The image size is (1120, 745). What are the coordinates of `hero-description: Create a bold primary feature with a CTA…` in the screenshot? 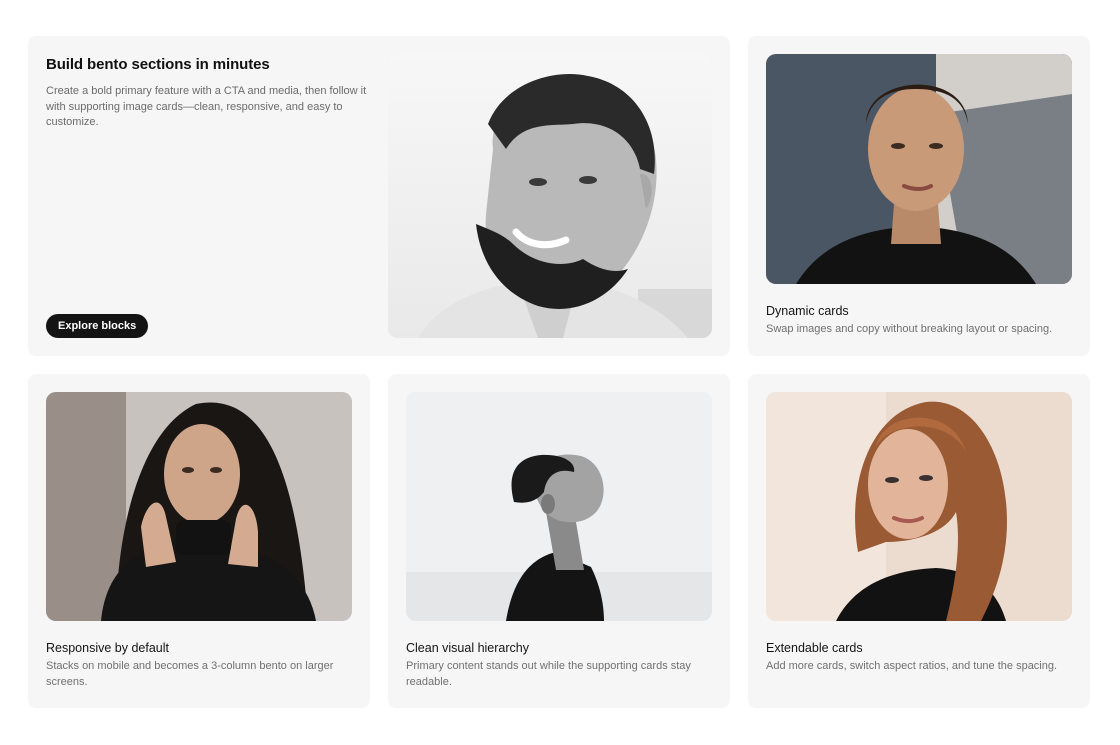 It's located at (206, 106).